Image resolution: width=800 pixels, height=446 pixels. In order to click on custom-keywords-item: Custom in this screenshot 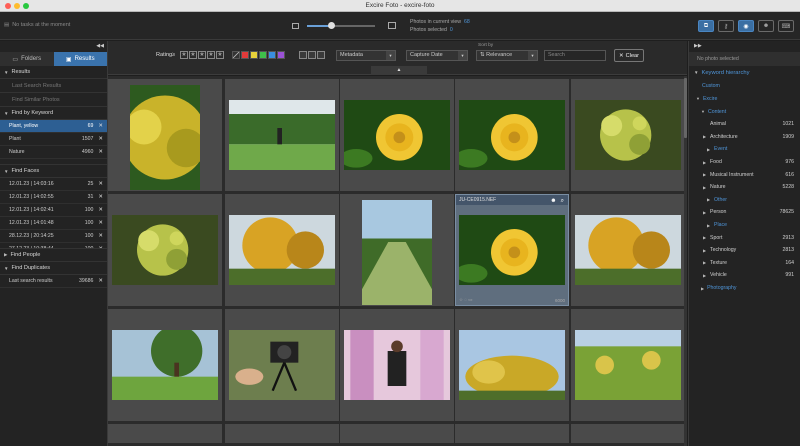, I will do `click(744, 85)`.